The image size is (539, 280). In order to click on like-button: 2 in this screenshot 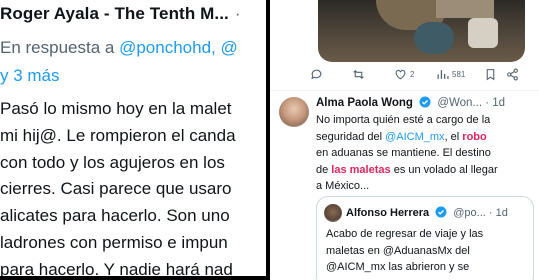, I will do `click(404, 74)`.